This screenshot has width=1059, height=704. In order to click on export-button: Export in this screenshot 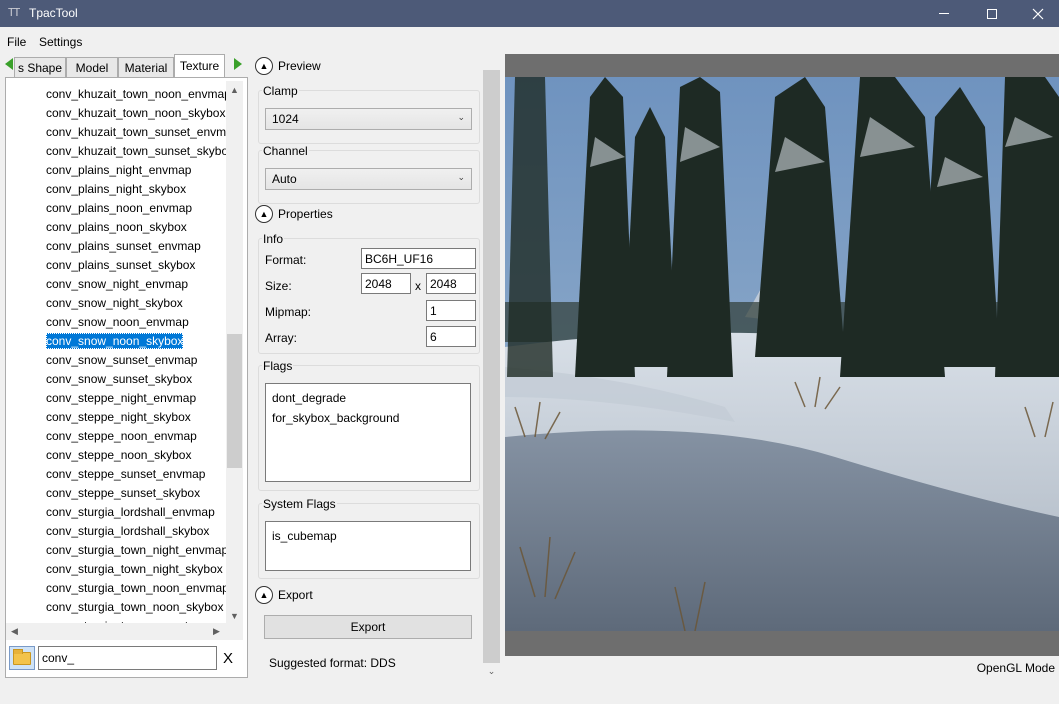, I will do `click(368, 627)`.